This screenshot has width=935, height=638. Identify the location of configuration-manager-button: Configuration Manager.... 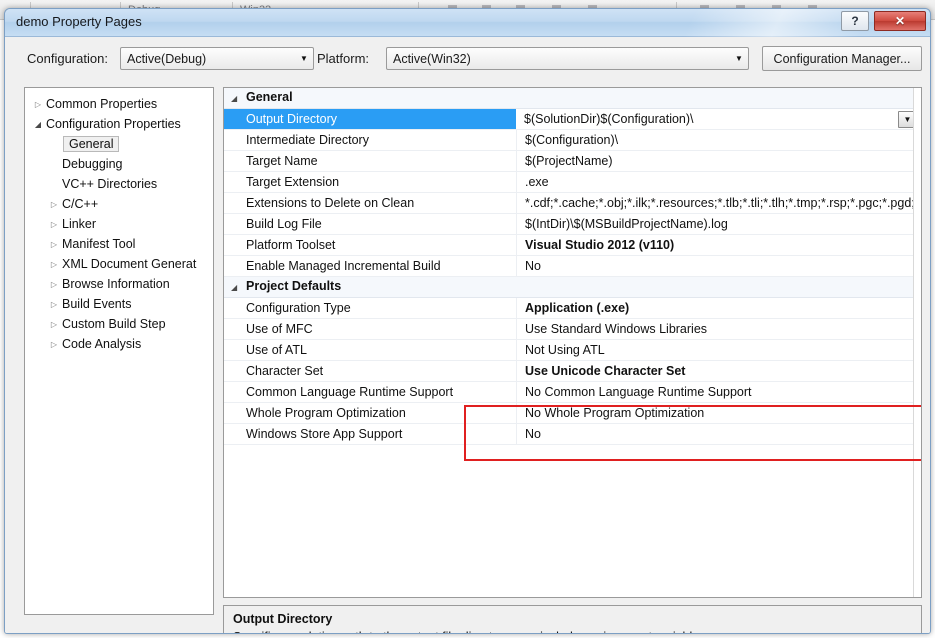
(842, 58).